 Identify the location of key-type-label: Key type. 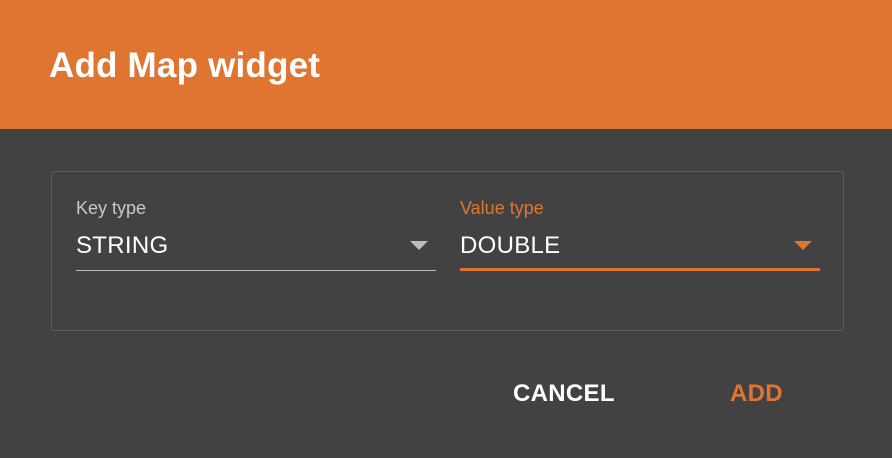
(111, 208).